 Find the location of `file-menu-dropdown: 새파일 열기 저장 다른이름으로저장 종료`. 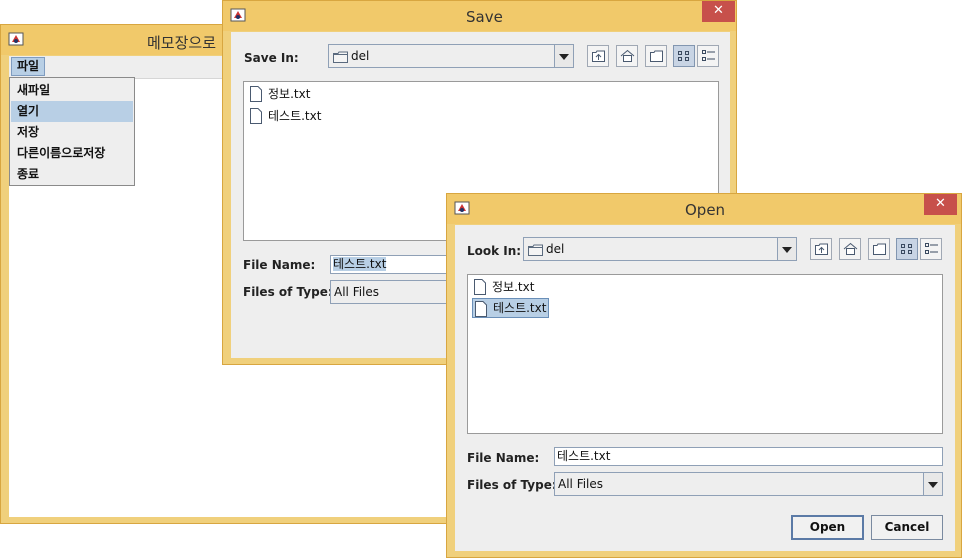

file-menu-dropdown: 새파일 열기 저장 다른이름으로저장 종료 is located at coordinates (72, 131).